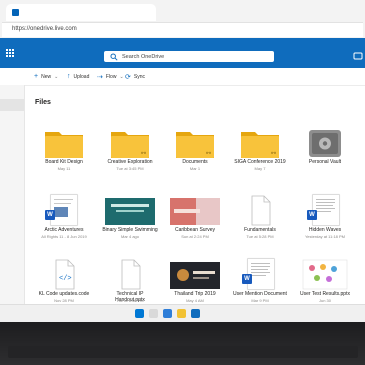 The width and height of the screenshot is (365, 365). I want to click on file-date: May 4 AM, so click(195, 300).